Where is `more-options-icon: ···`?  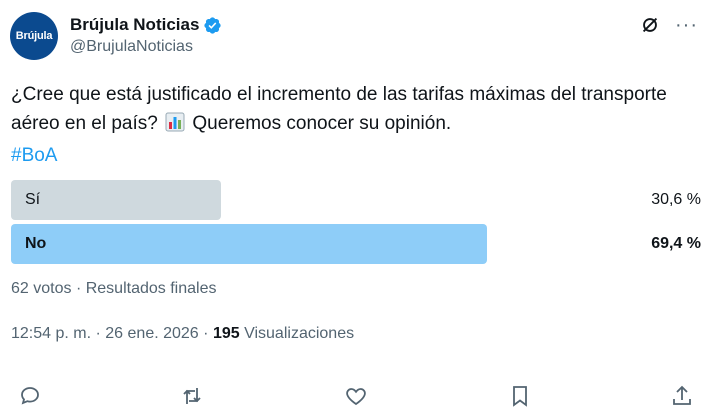 more-options-icon: ··· is located at coordinates (686, 25).